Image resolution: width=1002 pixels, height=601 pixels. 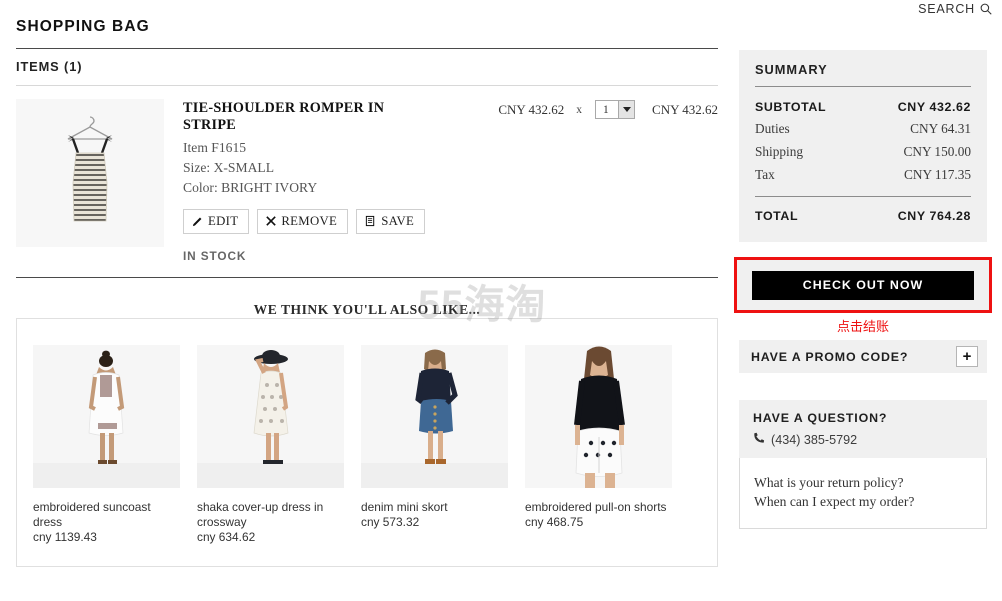 I want to click on recommendation-card: embroidered pull-on shorts cny 468.75, so click(x=598, y=445).